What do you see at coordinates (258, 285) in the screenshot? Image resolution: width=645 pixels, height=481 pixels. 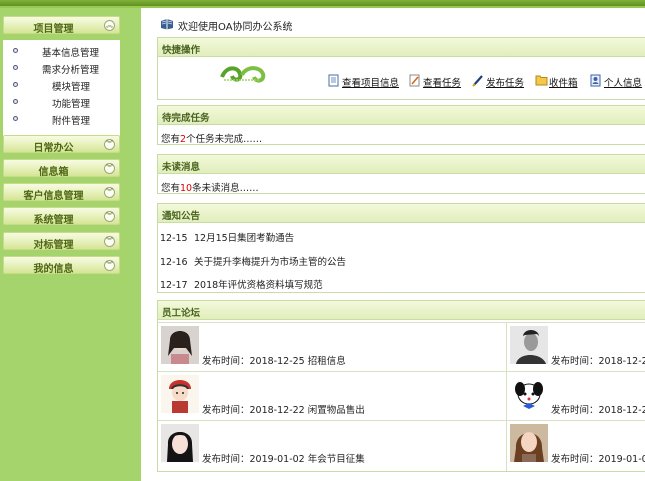 I see `notice-text: 2018年评优资格资料填写规范` at bounding box center [258, 285].